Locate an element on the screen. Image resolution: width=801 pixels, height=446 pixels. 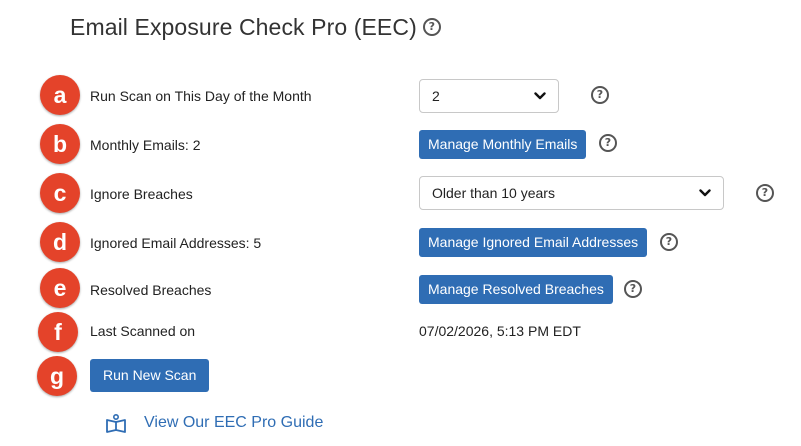
scan-day-label: Run Scan on This Day of the Month is located at coordinates (201, 96).